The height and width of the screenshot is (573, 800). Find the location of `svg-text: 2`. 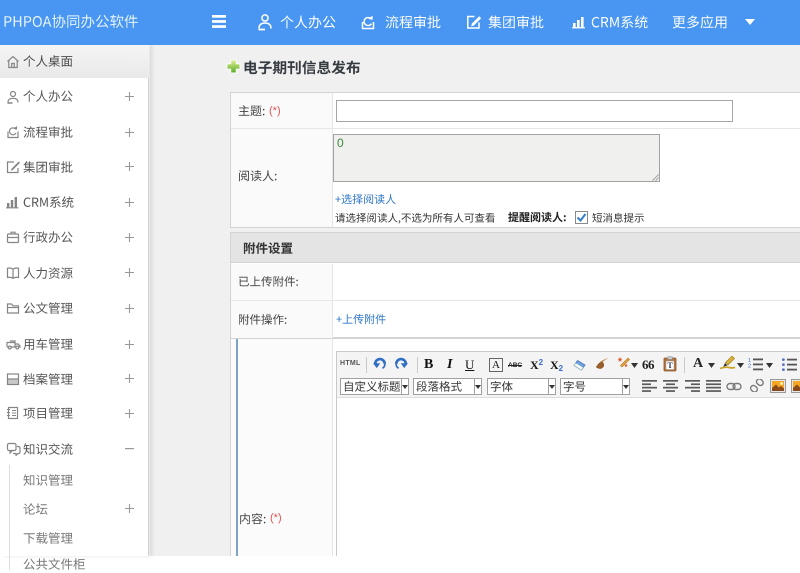

svg-text: 2 is located at coordinates (749, 367).